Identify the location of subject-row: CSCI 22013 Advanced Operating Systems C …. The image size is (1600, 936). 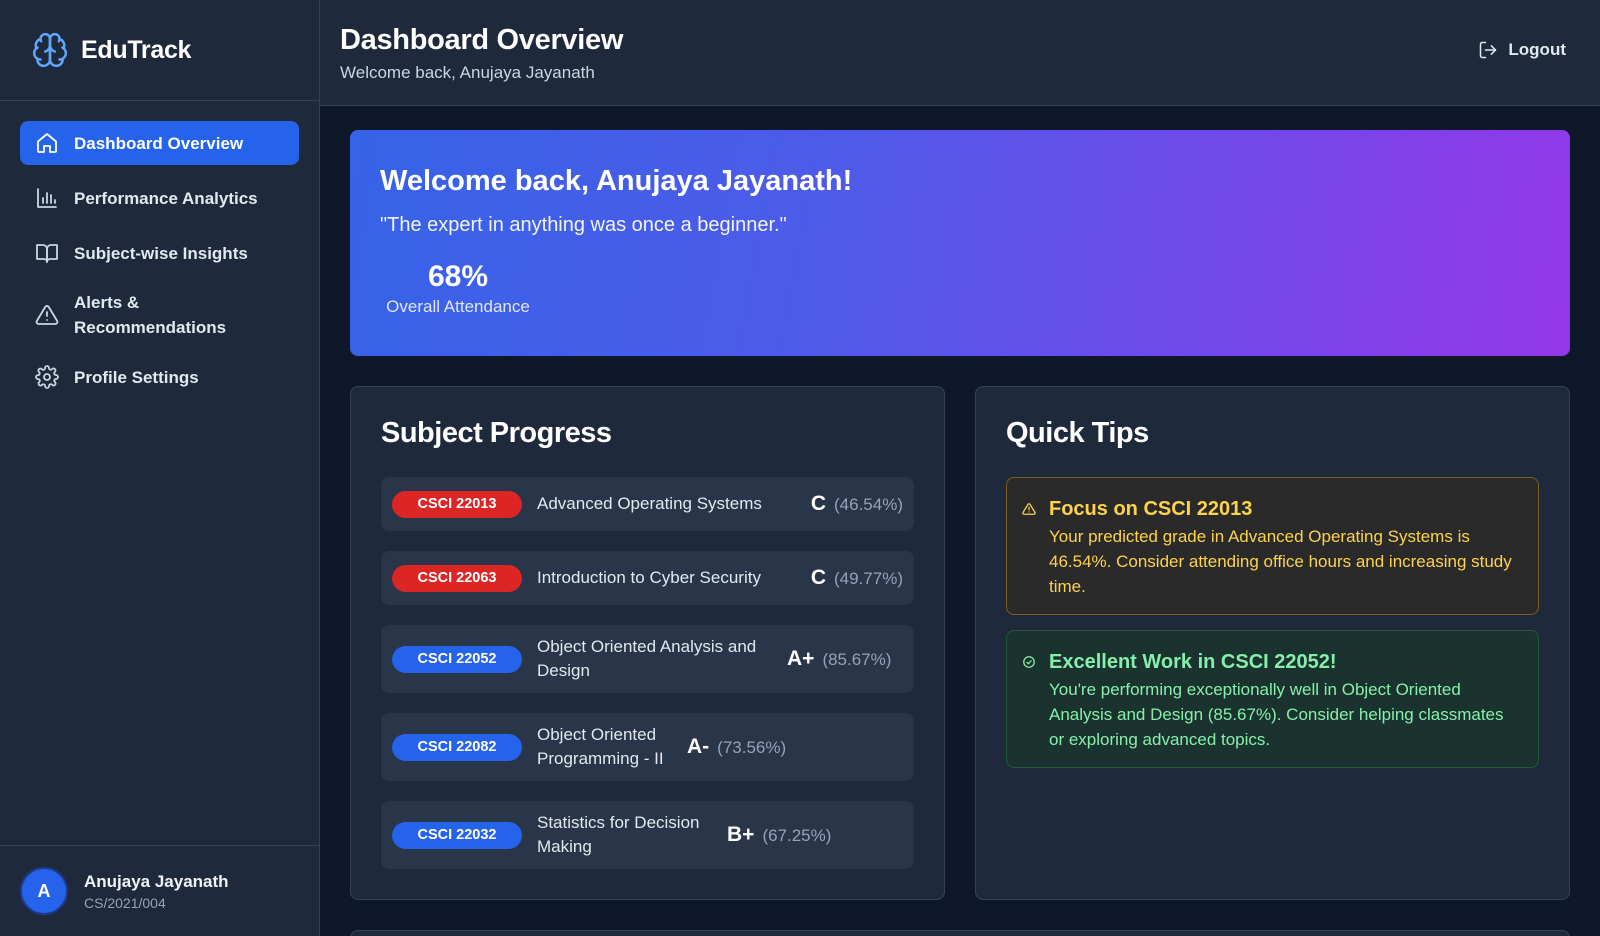
(647, 504).